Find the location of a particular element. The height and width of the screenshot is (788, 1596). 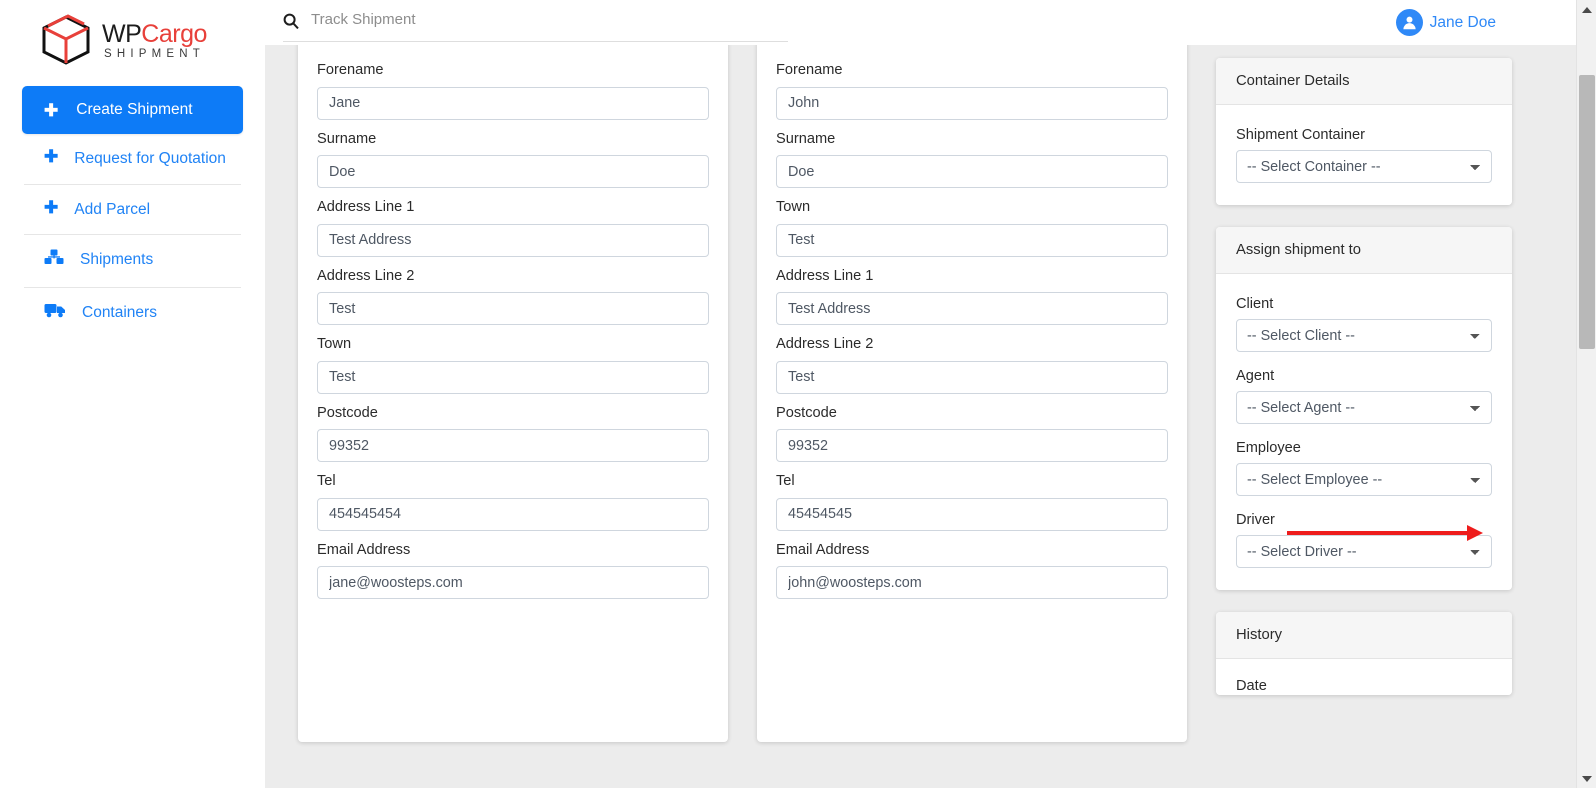

scroll-down-button is located at coordinates (1586, 778).